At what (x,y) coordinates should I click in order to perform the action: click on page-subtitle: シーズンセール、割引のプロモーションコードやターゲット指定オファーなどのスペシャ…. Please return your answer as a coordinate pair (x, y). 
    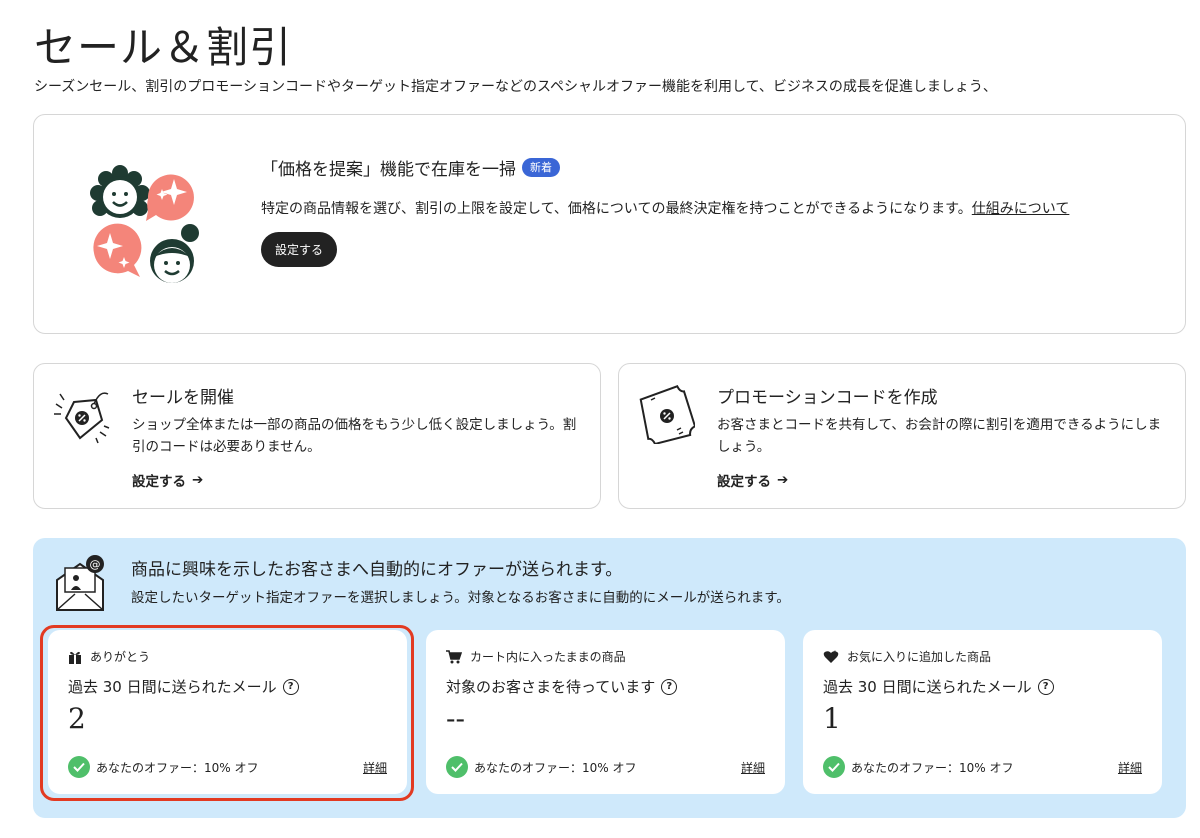
    Looking at the image, I should click on (515, 87).